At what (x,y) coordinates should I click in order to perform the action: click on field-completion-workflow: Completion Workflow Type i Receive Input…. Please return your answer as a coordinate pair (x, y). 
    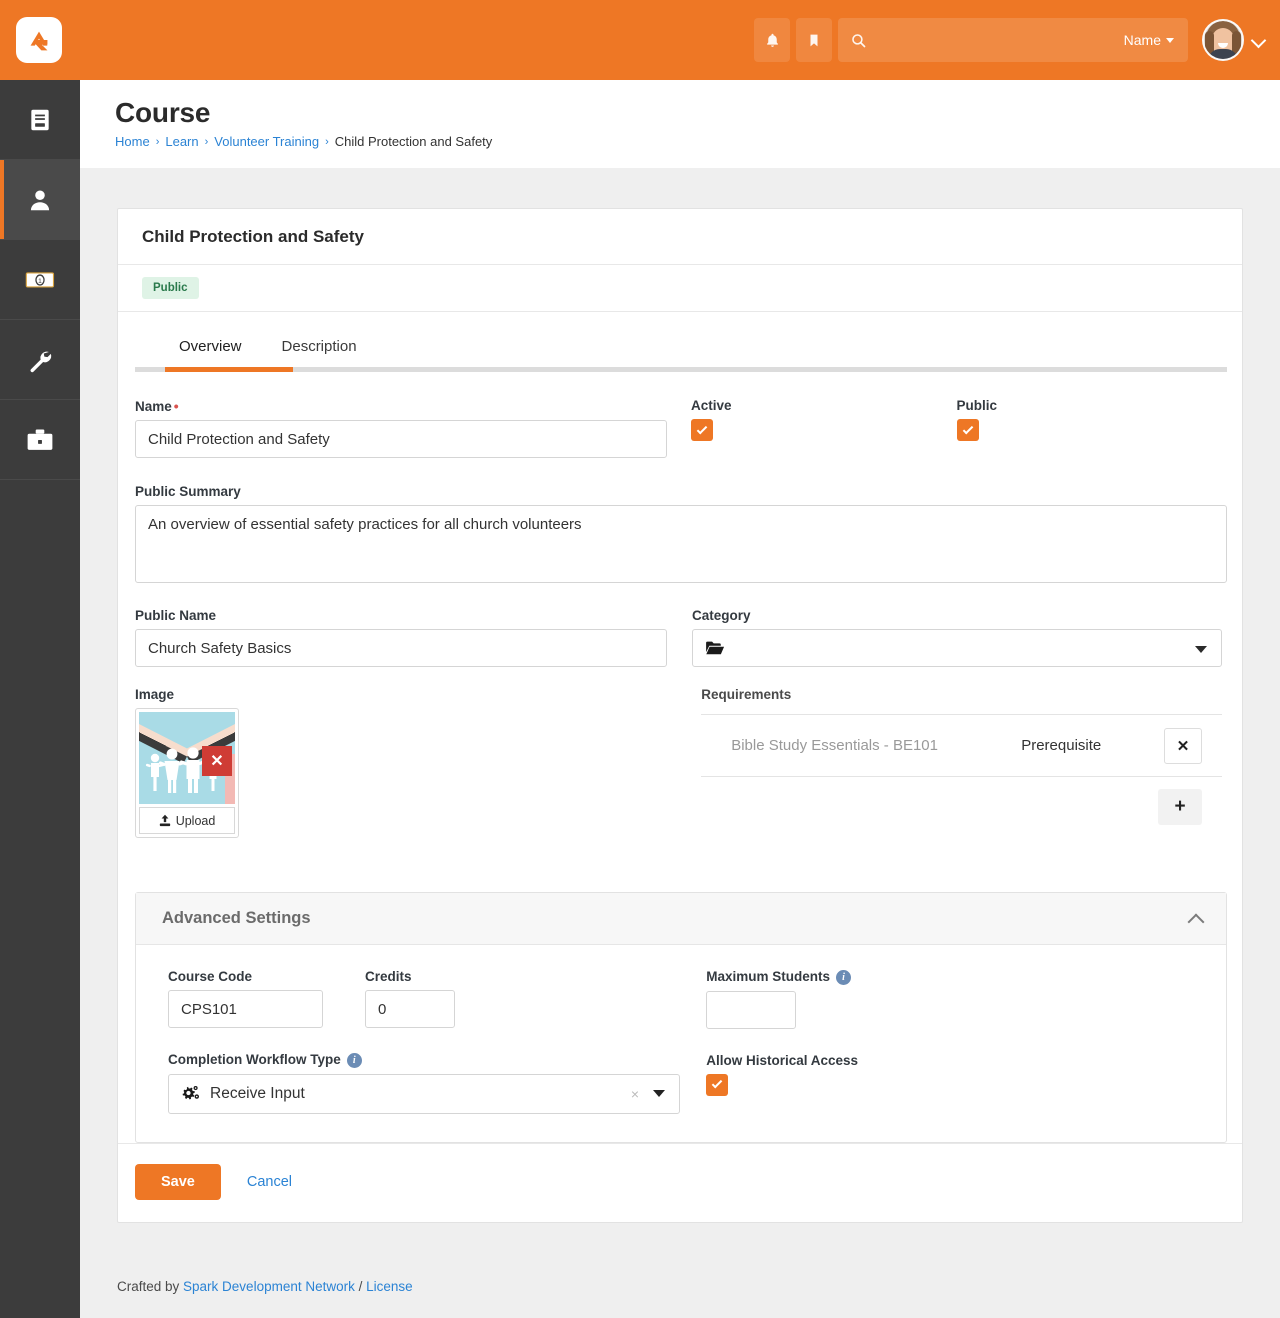
    Looking at the image, I should click on (437, 1083).